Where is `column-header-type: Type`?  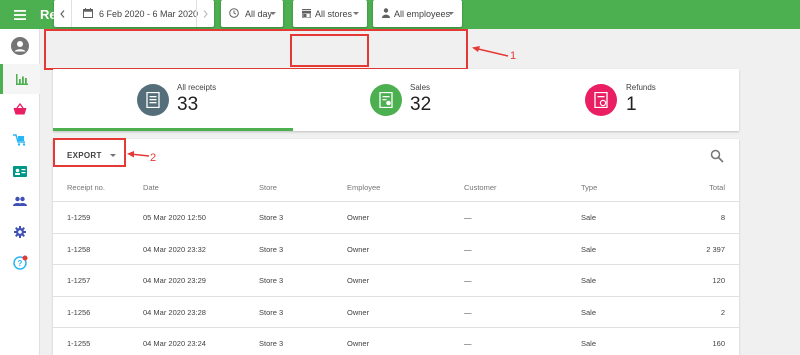 column-header-type: Type is located at coordinates (589, 187).